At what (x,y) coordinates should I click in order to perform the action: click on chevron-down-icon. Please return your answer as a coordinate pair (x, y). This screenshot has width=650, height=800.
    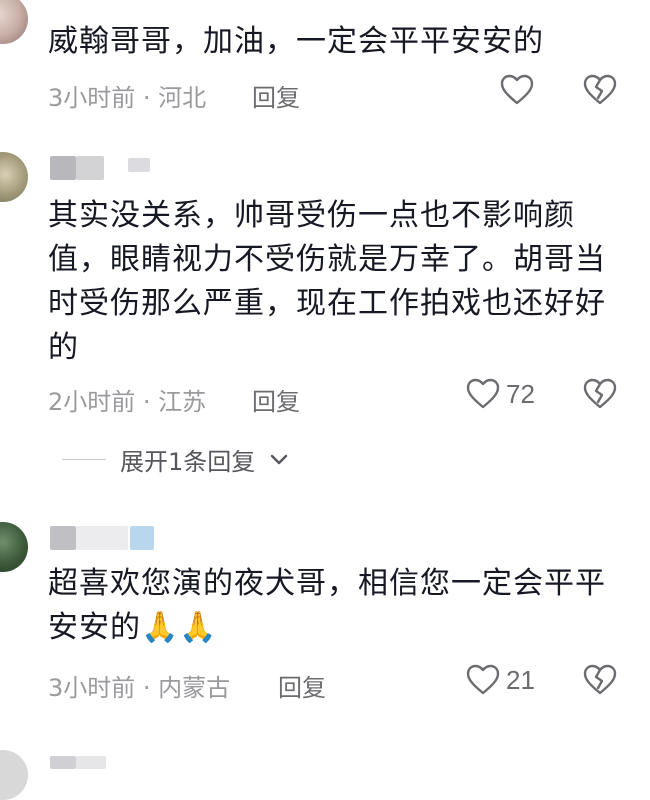
    Looking at the image, I should click on (279, 459).